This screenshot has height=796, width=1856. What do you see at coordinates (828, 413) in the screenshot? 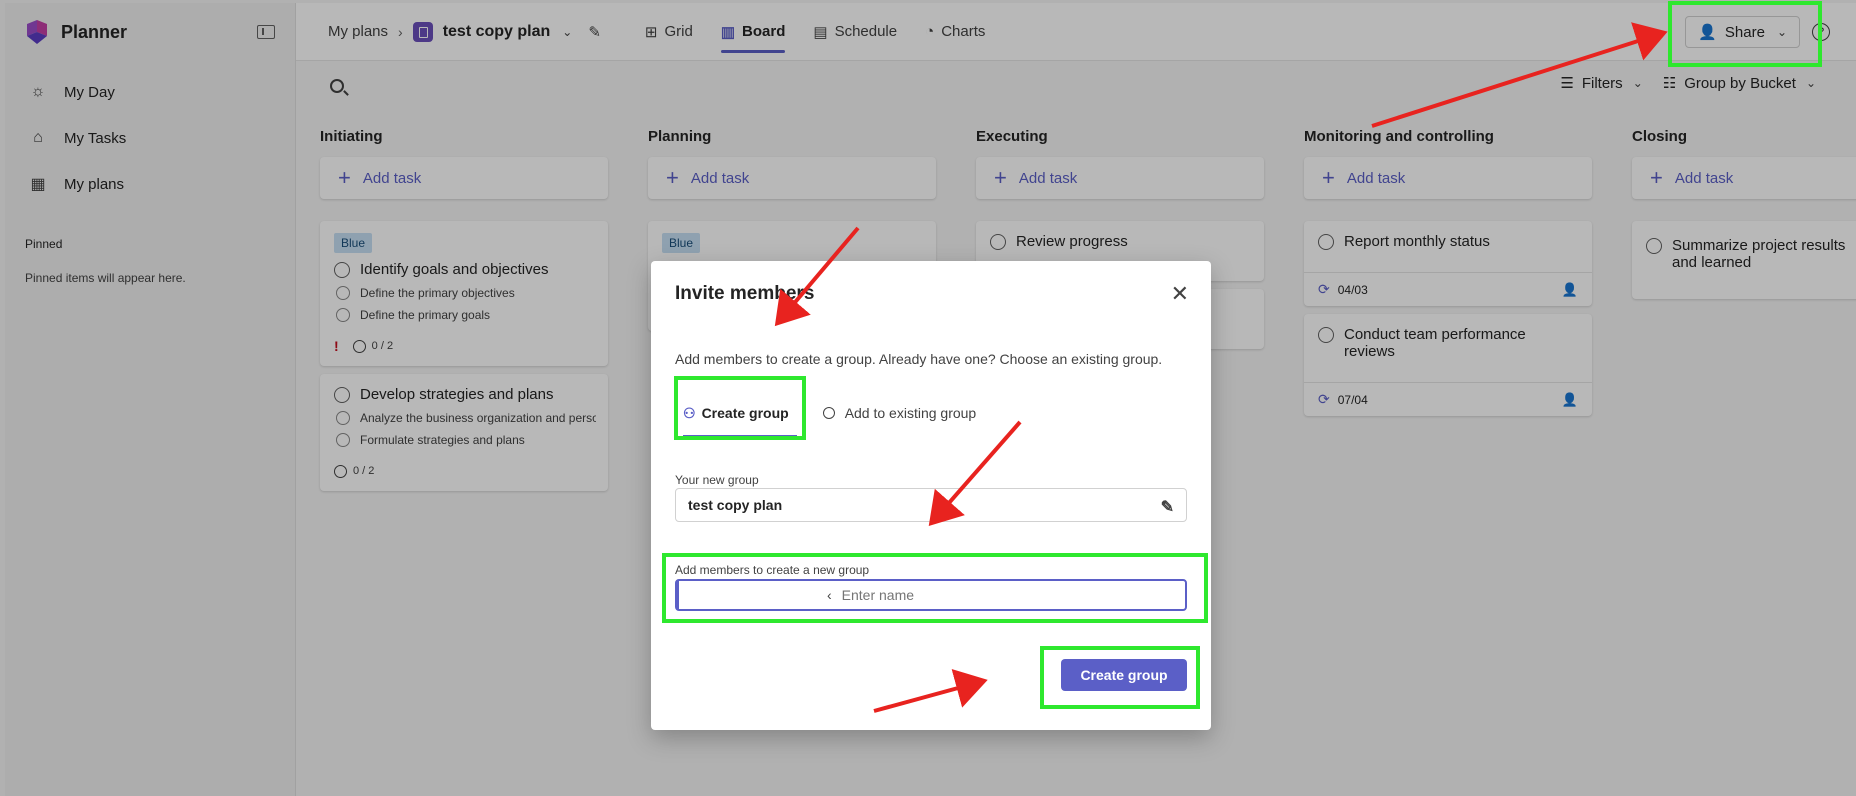
I see `search-icon` at bounding box center [828, 413].